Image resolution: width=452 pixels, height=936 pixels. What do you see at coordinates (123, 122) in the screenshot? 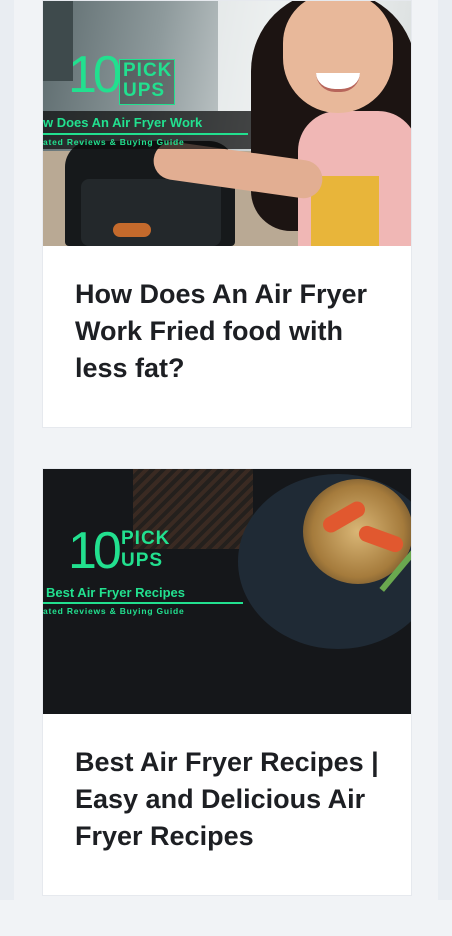
I see `thumbnail-headline: w Does An Air Fryer Work` at bounding box center [123, 122].